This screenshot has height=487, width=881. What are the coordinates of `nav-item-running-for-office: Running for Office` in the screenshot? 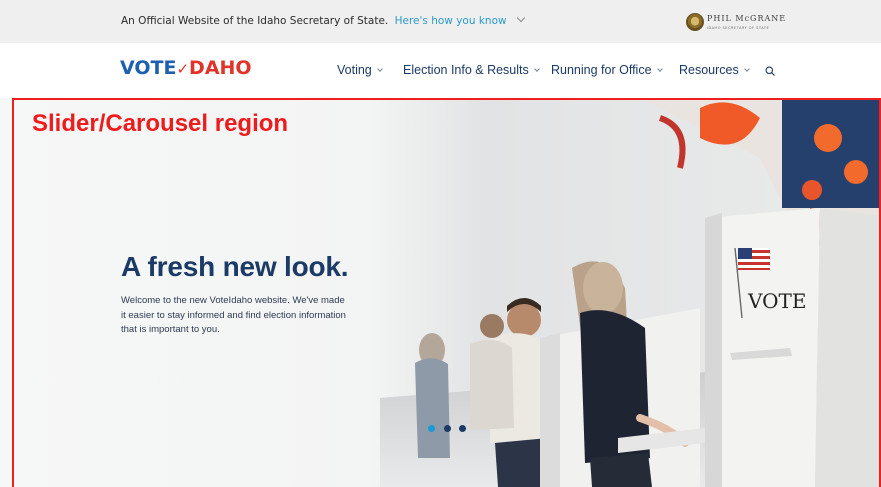 It's located at (607, 70).